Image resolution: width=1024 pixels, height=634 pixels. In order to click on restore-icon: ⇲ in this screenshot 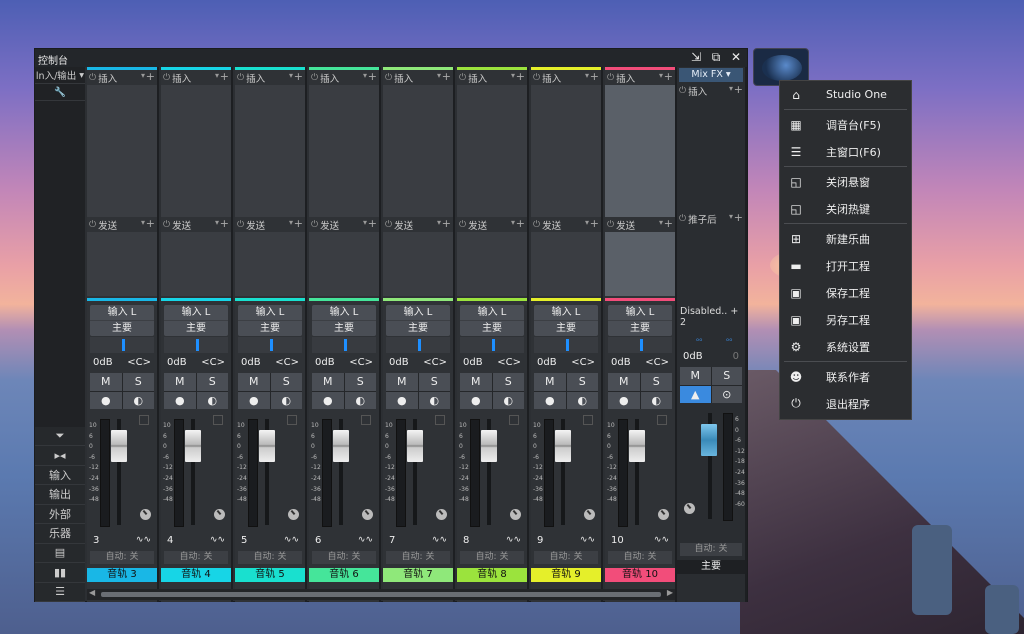, I will do `click(696, 57)`.